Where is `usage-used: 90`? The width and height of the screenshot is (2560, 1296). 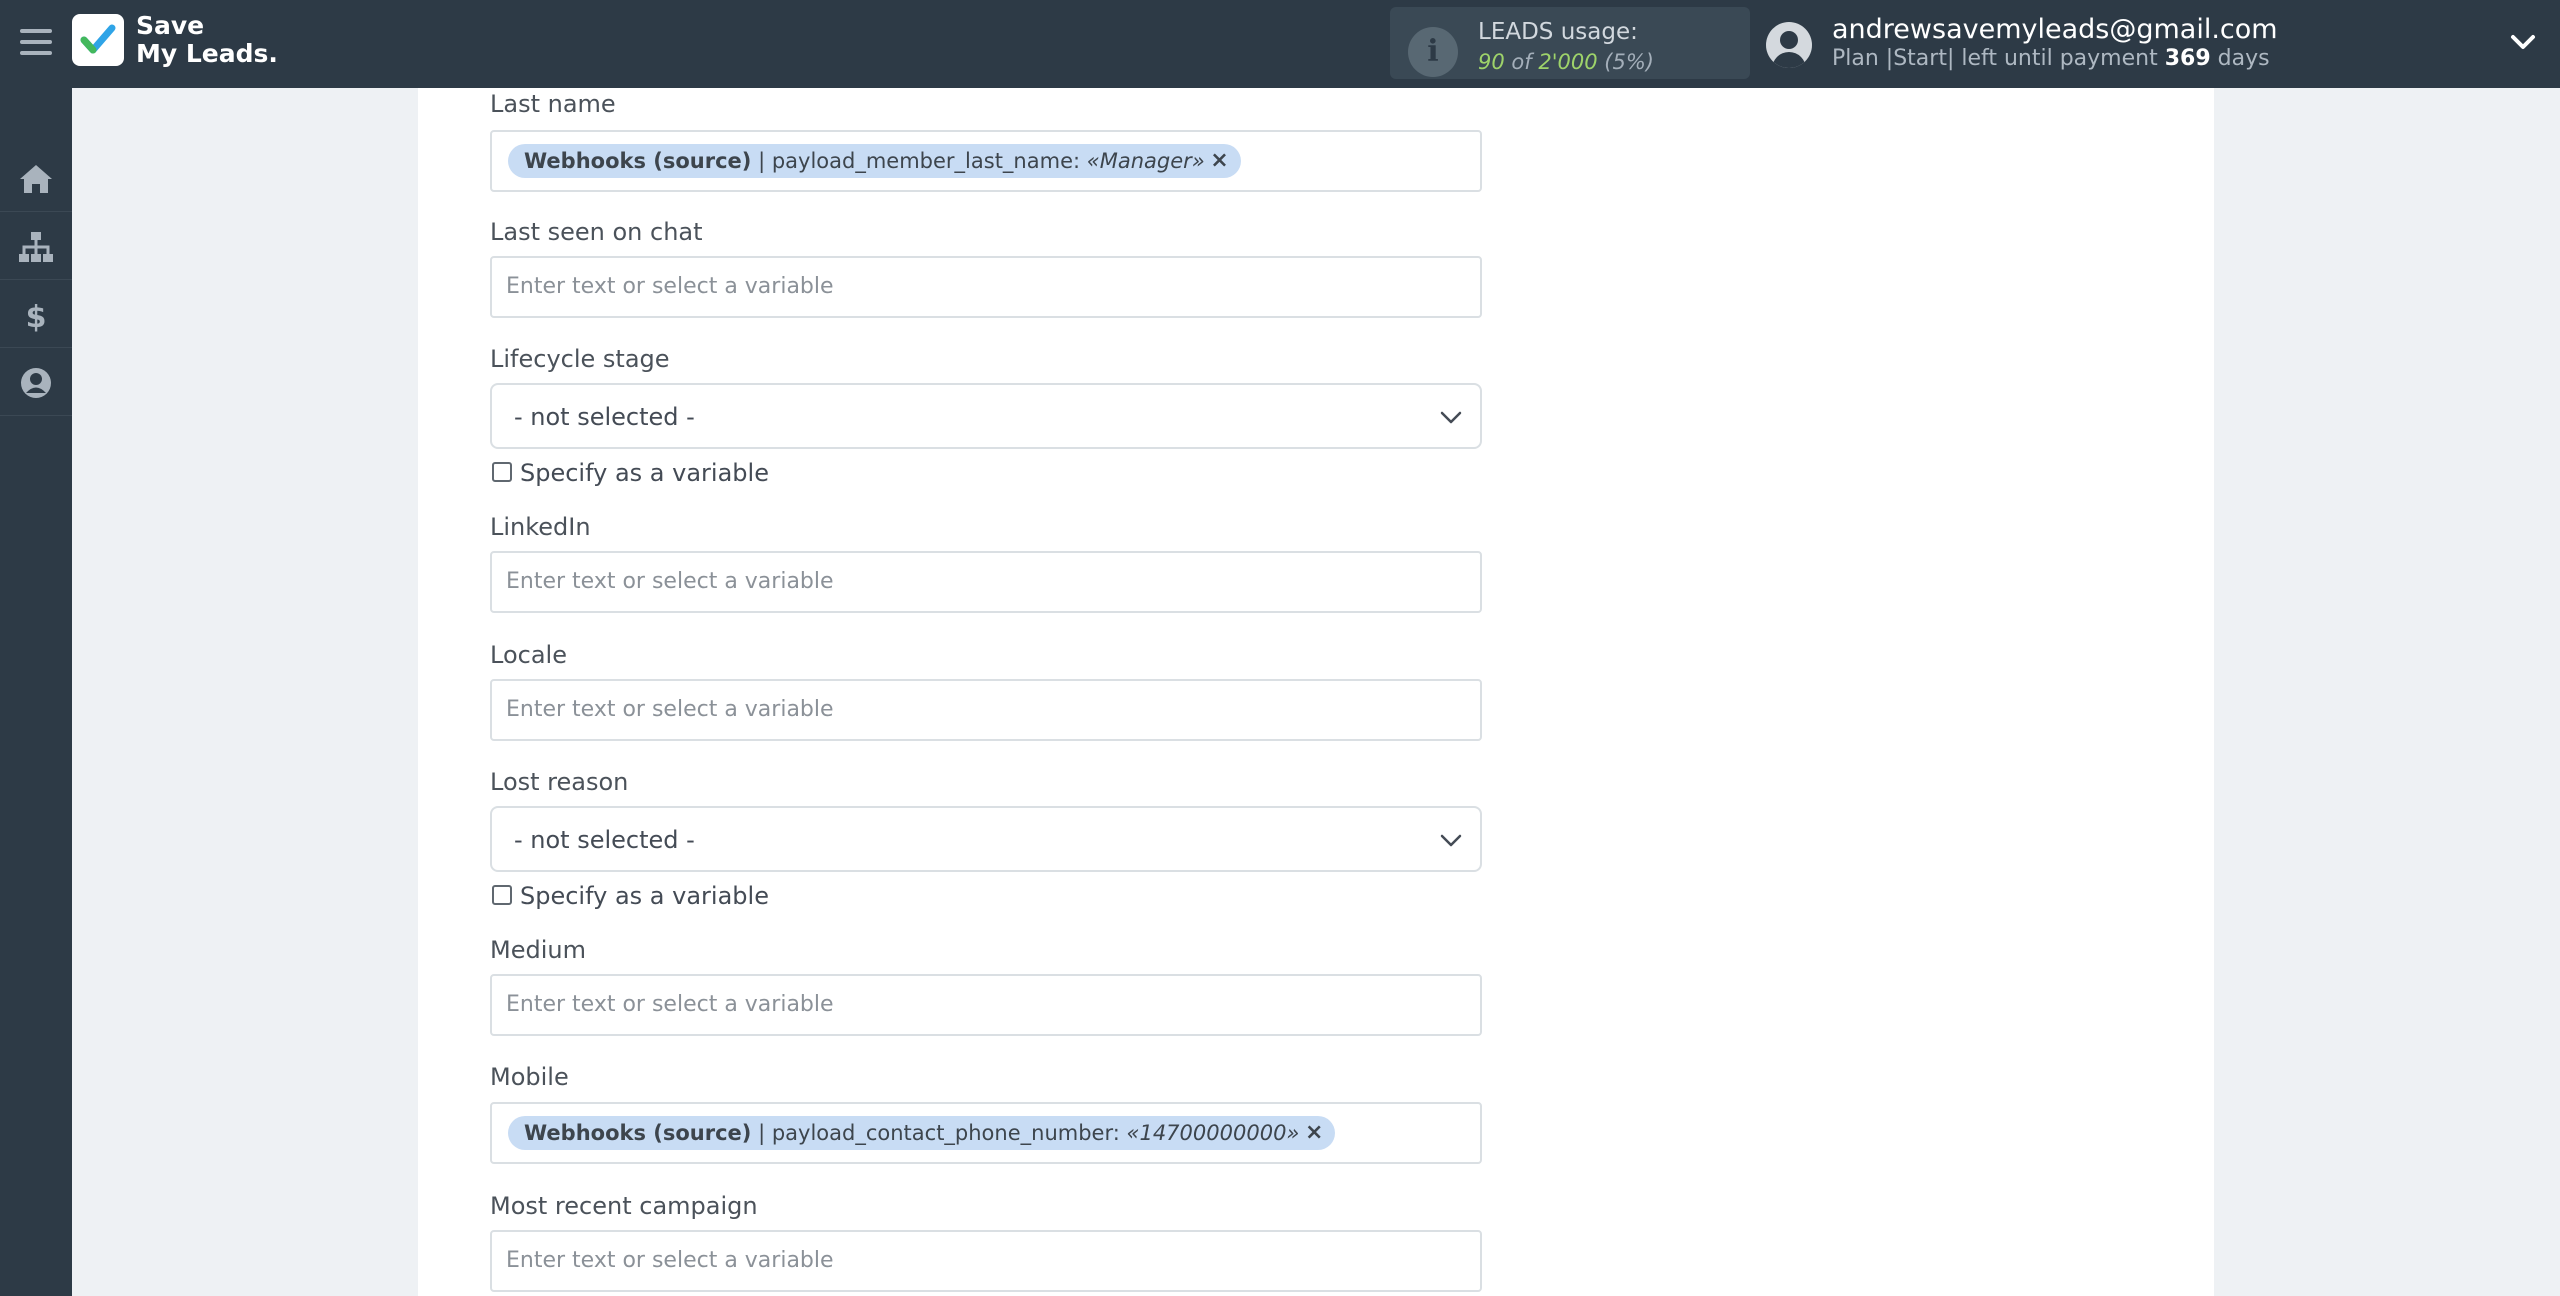
usage-used: 90 is located at coordinates (1491, 62).